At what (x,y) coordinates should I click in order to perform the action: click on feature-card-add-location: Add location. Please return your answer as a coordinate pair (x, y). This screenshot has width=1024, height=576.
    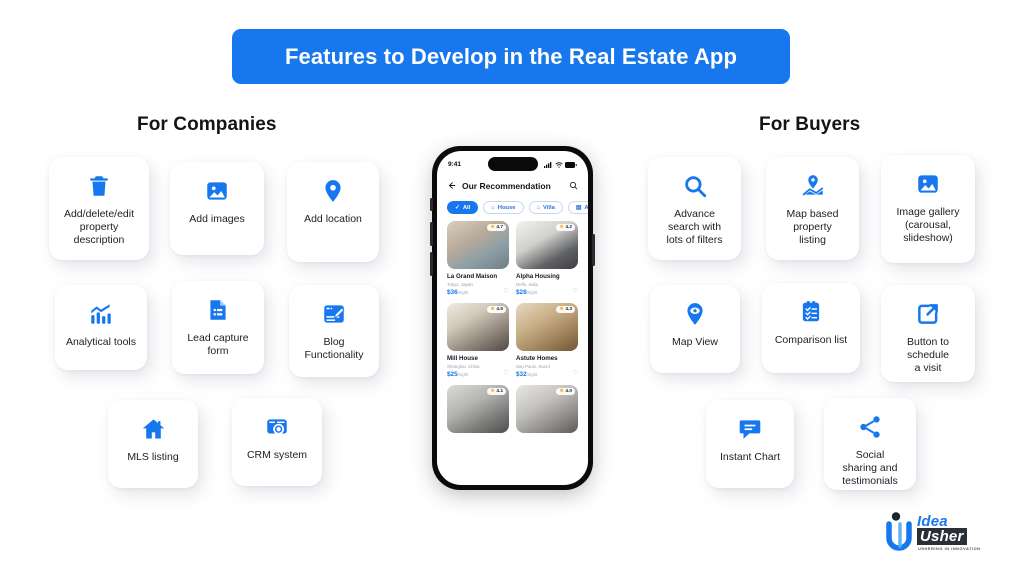
    Looking at the image, I should click on (333, 212).